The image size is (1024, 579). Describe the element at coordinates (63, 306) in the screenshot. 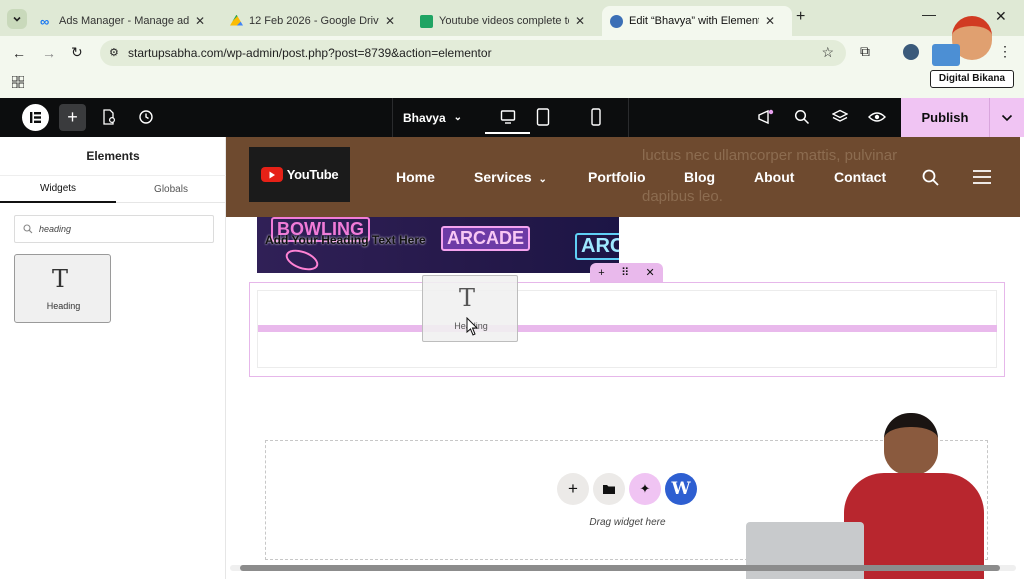

I see `widget-label: Heading` at that location.